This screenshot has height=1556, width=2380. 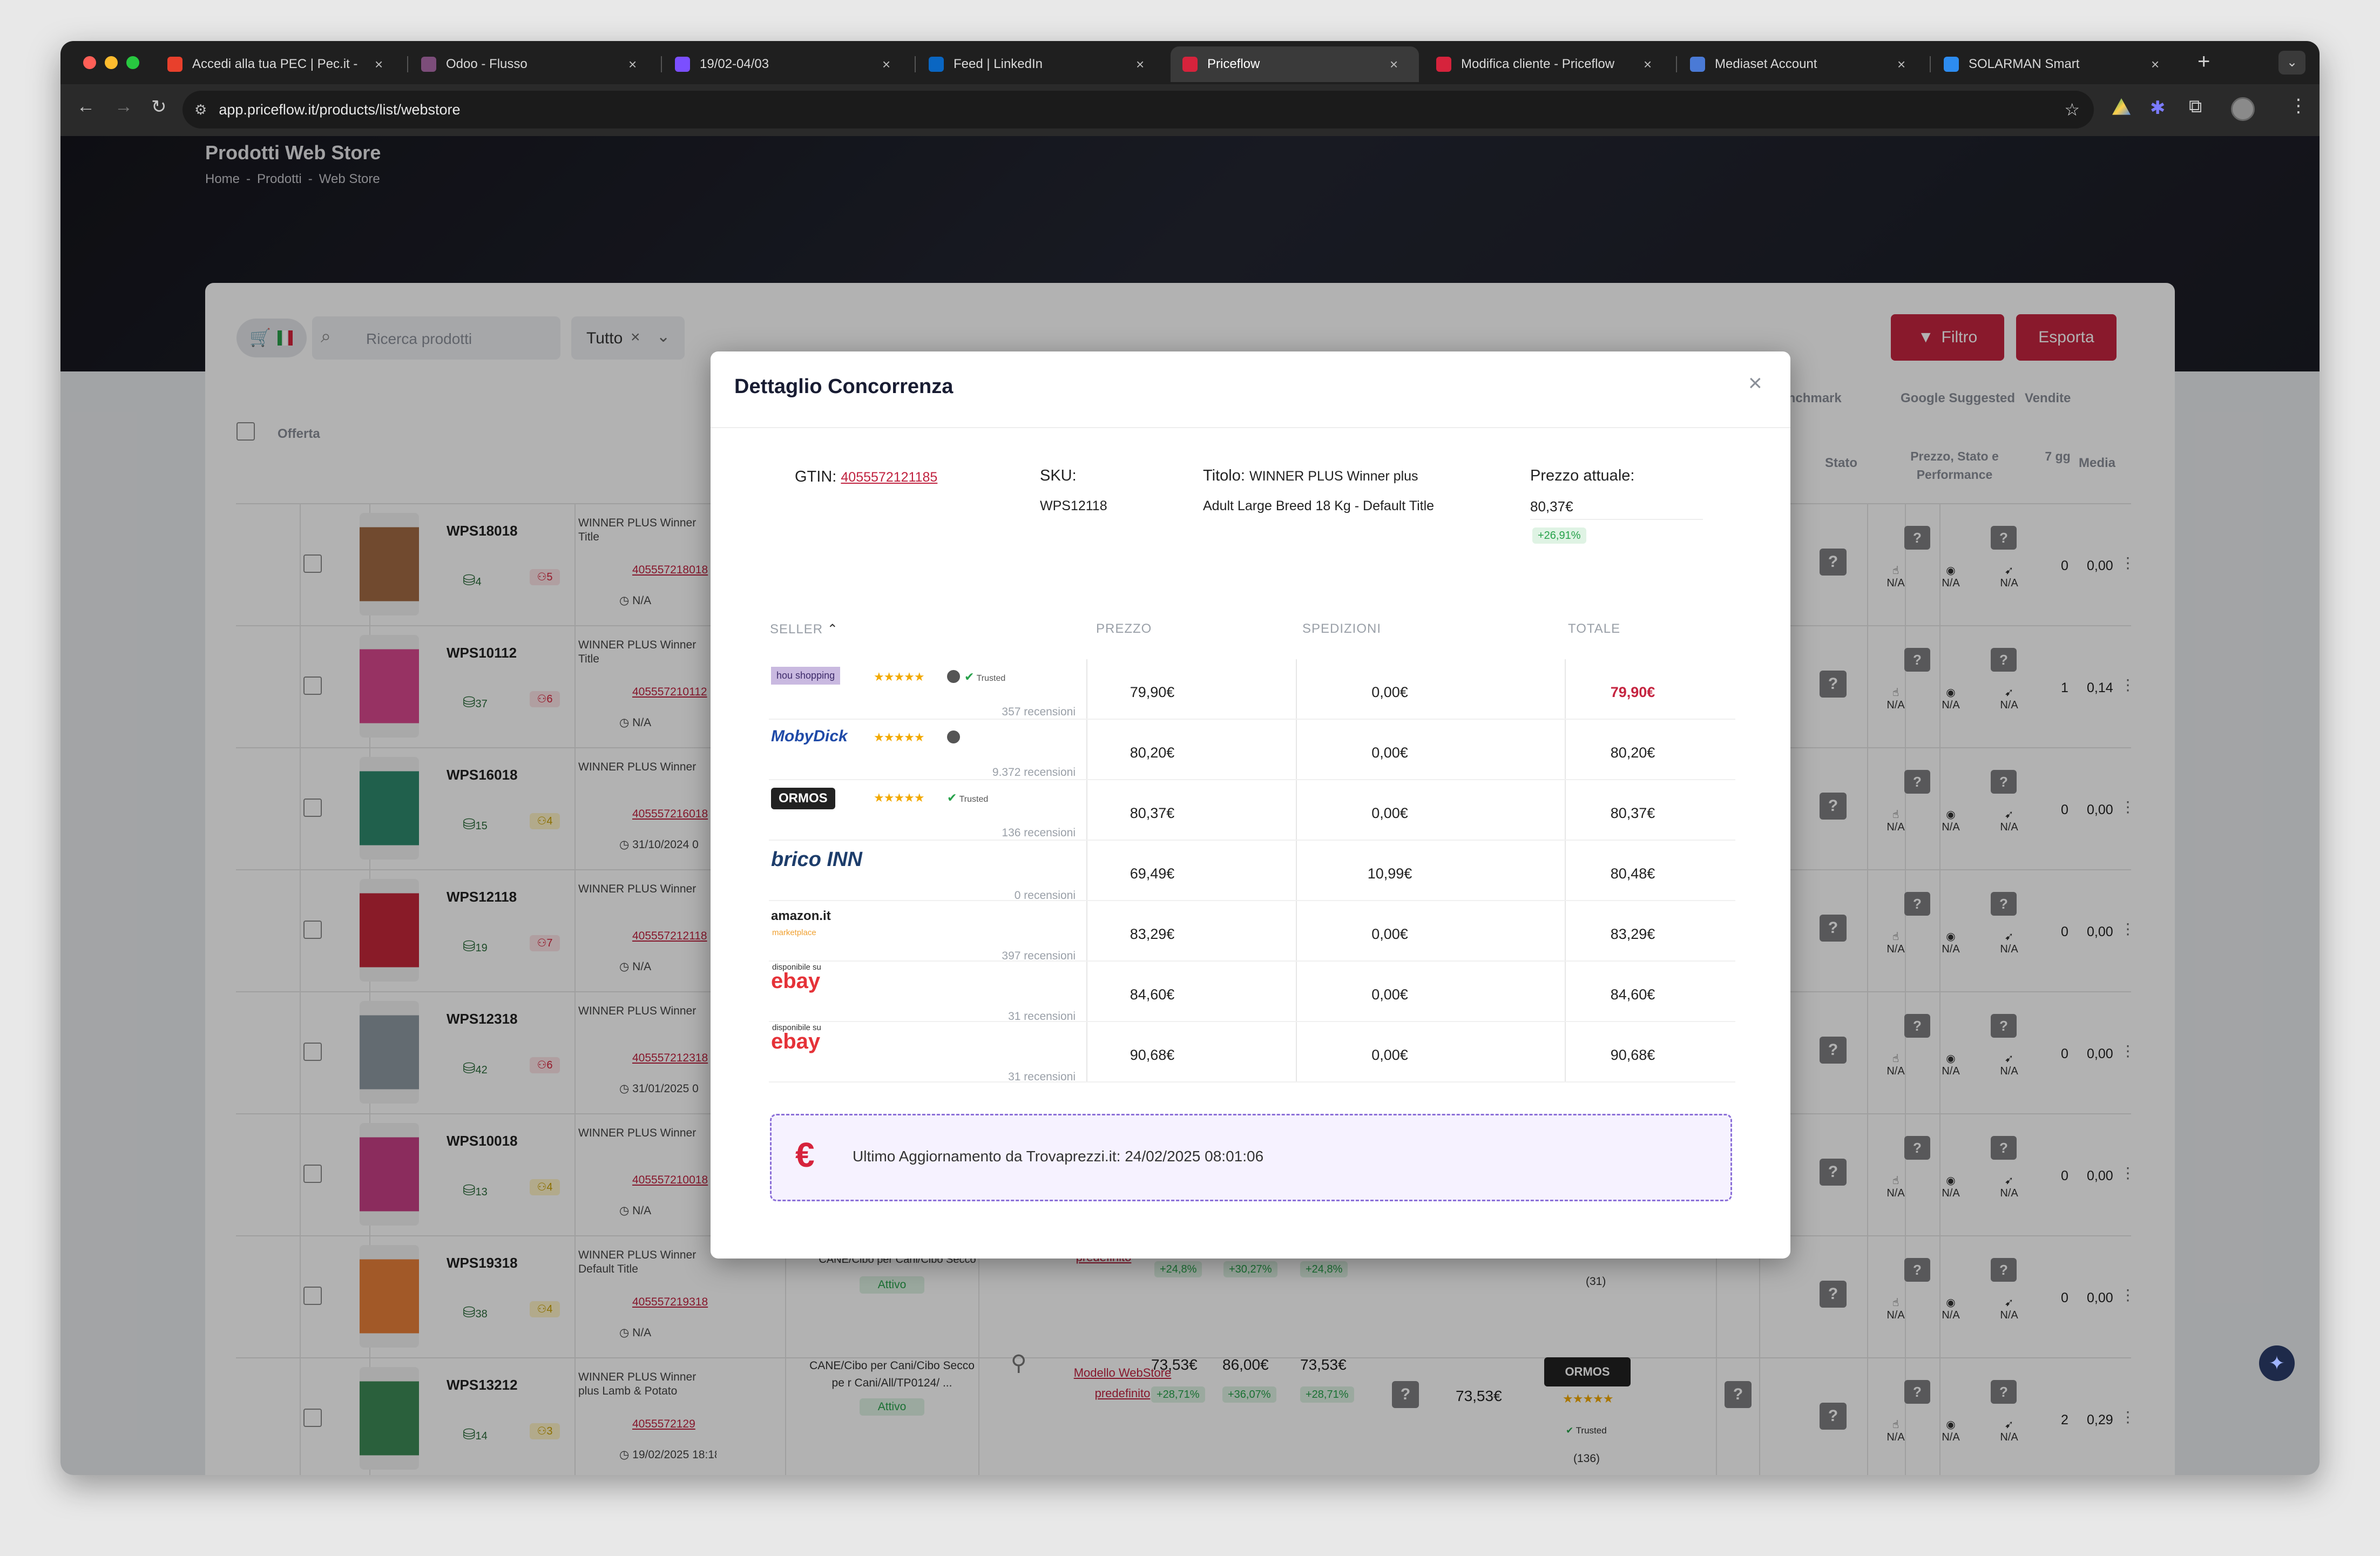 What do you see at coordinates (2024, 64) in the screenshot?
I see `tab-label: SOLARMAN Smart` at bounding box center [2024, 64].